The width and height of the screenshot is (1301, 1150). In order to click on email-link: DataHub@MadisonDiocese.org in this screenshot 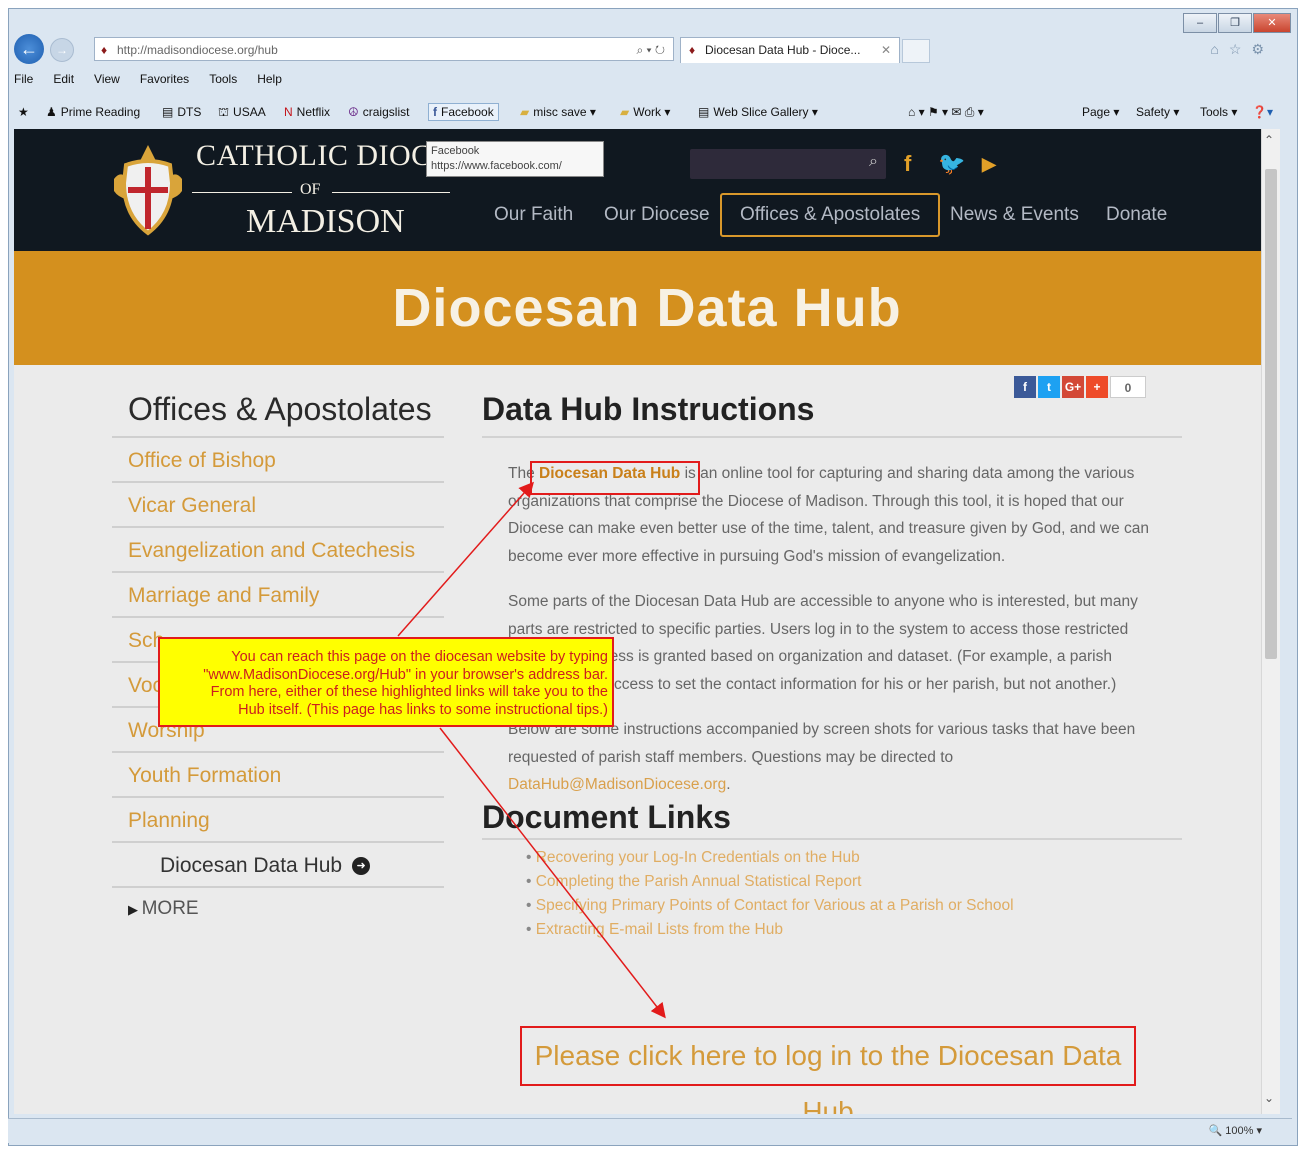, I will do `click(617, 784)`.